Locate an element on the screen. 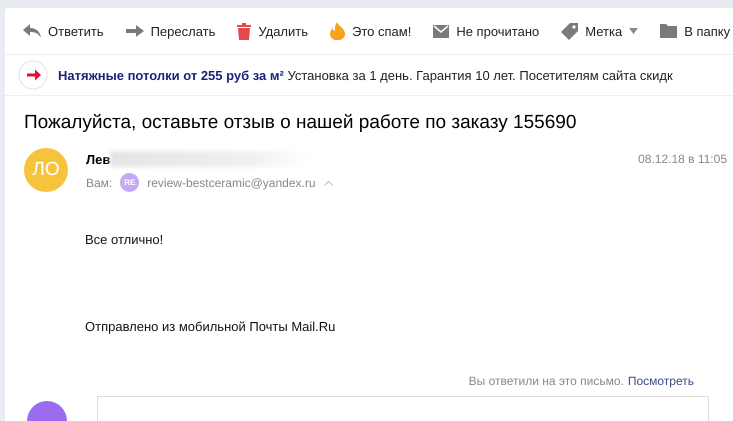  trash-icon is located at coordinates (244, 31).